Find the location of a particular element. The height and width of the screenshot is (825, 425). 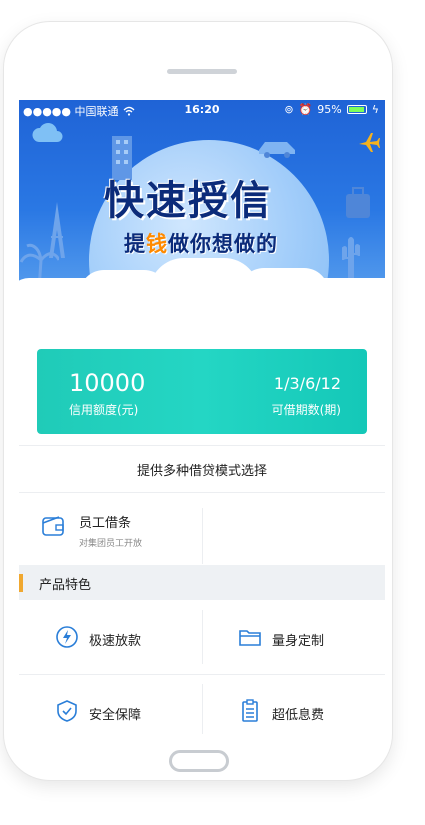

employee-loan-subtitle: 对集团员工开放 is located at coordinates (111, 544).